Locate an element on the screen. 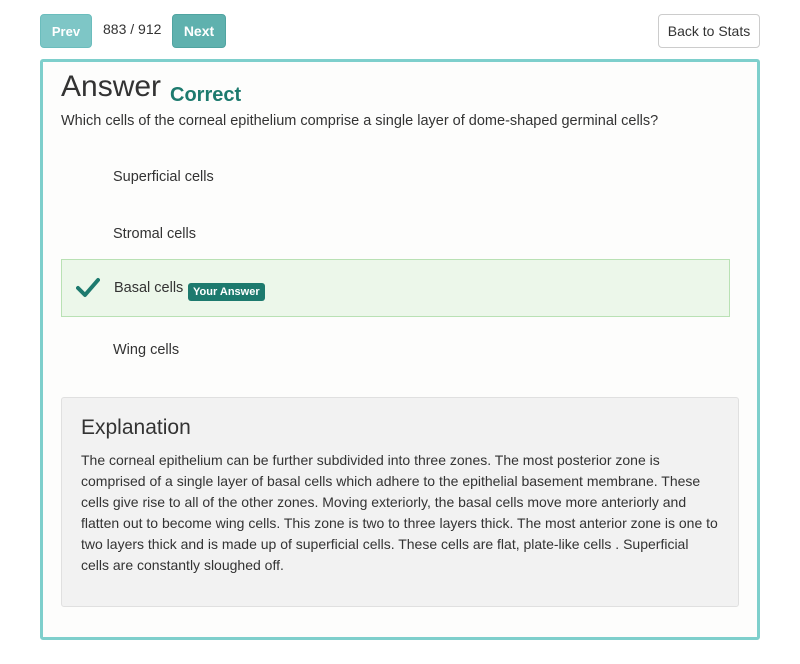  next-button: Next is located at coordinates (199, 31).